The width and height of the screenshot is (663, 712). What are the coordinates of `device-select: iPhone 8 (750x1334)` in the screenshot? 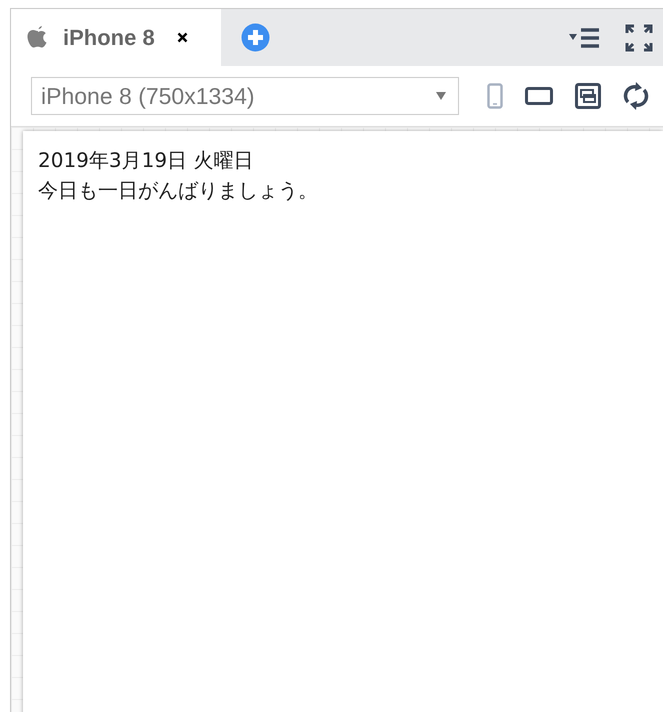 It's located at (245, 96).